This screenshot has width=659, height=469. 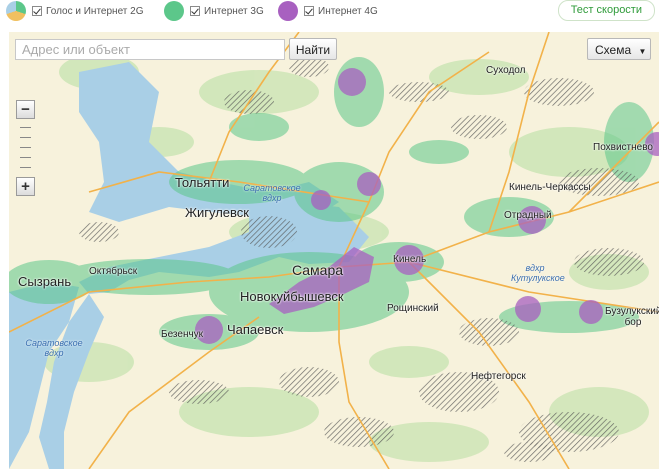 What do you see at coordinates (642, 51) in the screenshot?
I see `chevron-down-icon: ▼` at bounding box center [642, 51].